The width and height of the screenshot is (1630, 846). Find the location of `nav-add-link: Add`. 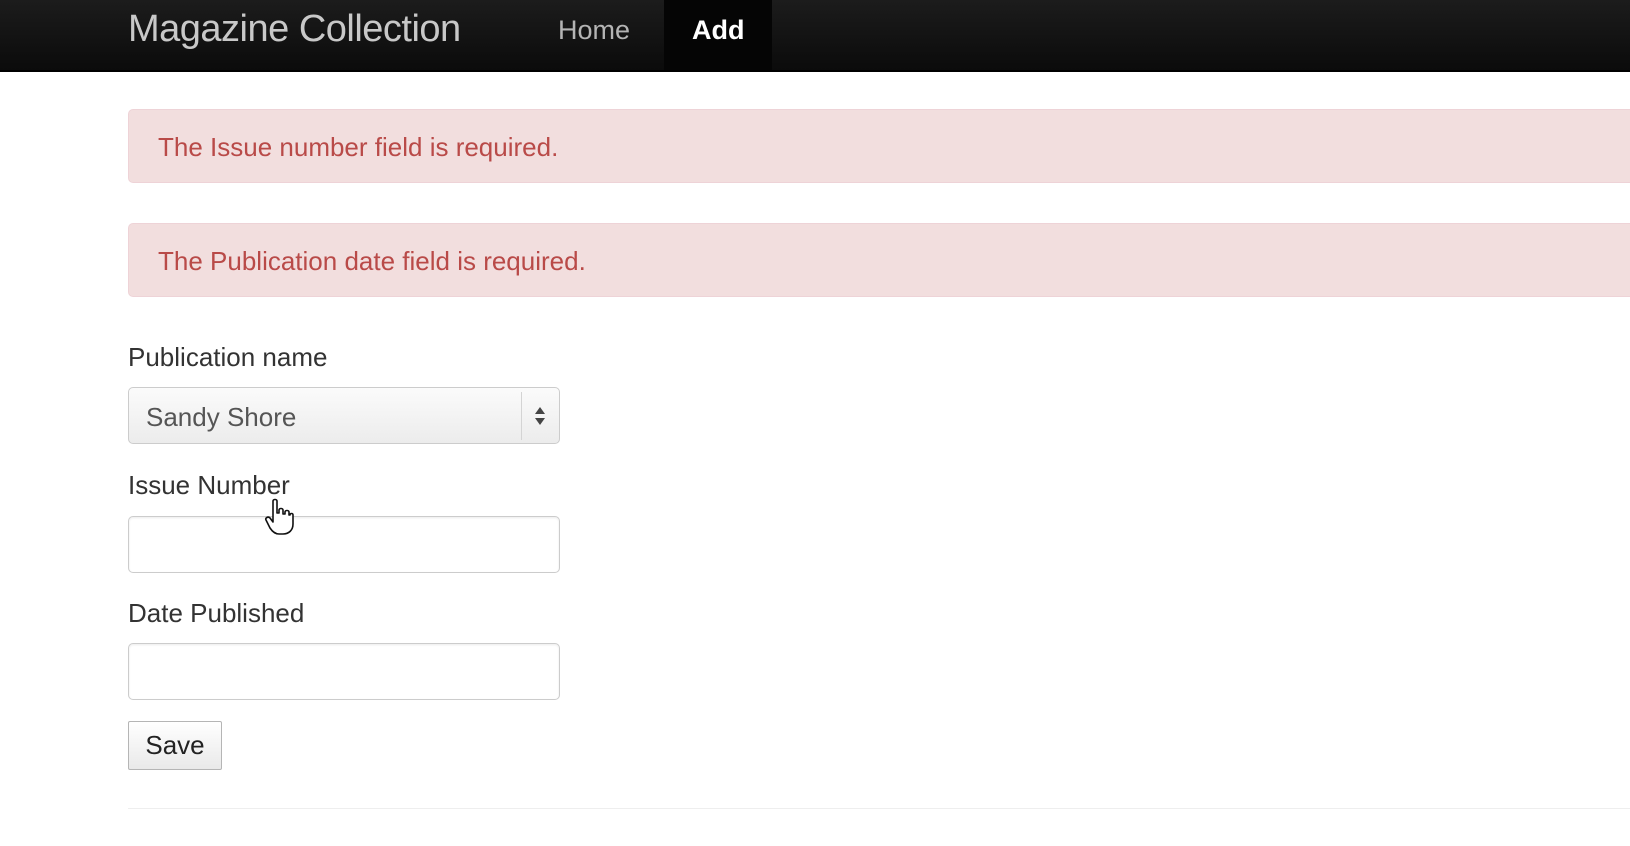

nav-add-link: Add is located at coordinates (718, 35).